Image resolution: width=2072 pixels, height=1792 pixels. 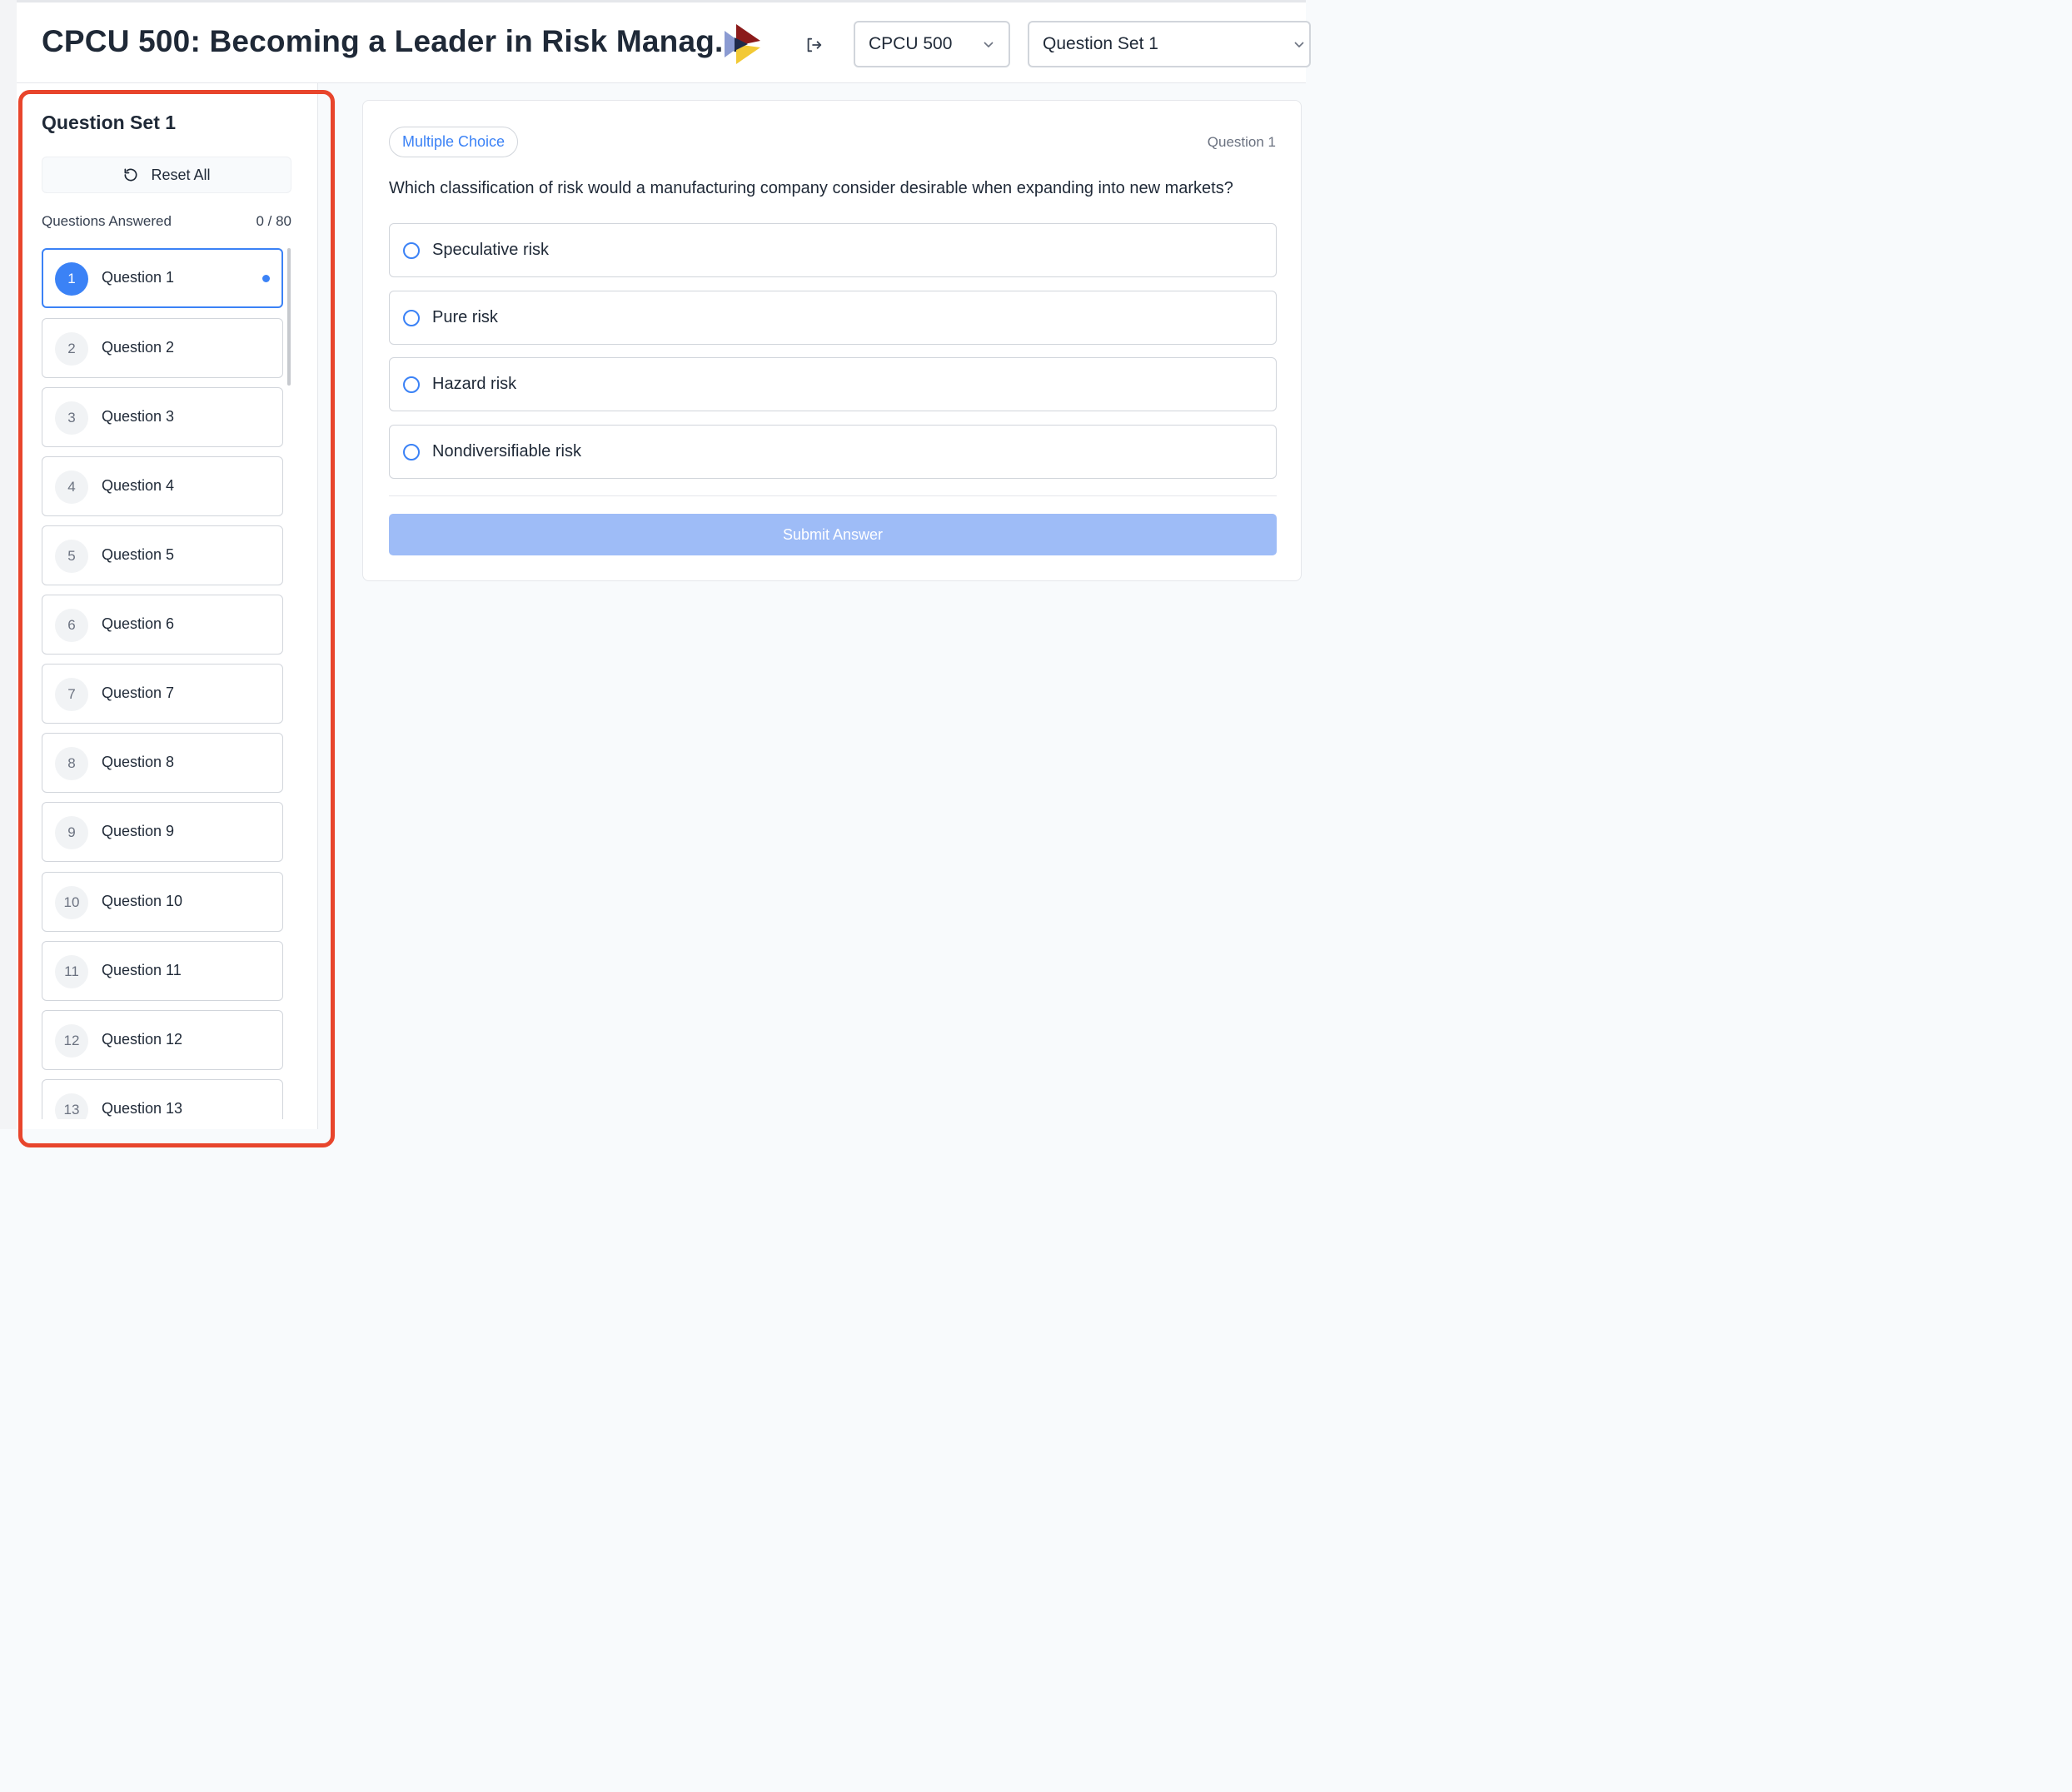 What do you see at coordinates (71, 487) in the screenshot?
I see `question-number-badge: 4` at bounding box center [71, 487].